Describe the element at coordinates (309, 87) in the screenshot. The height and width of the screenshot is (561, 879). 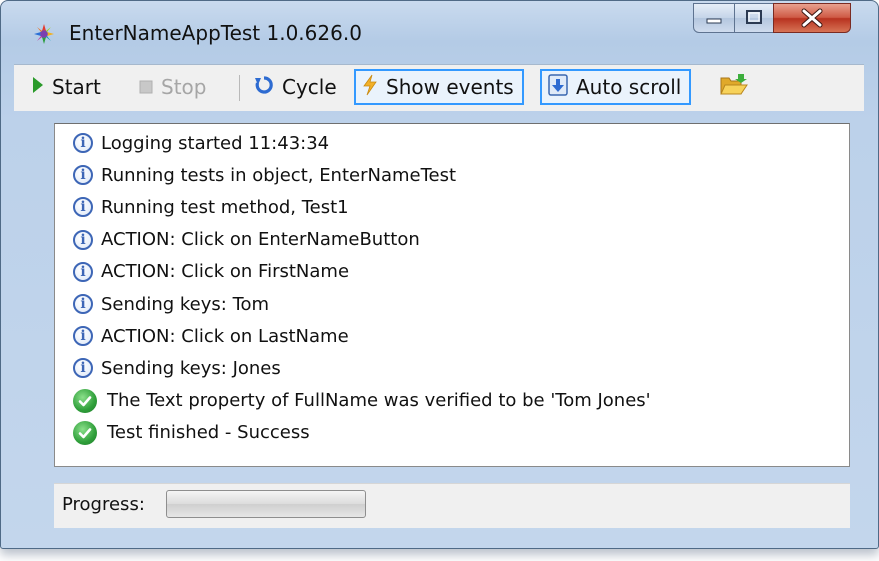
I see `cycle-label: Cycle` at that location.